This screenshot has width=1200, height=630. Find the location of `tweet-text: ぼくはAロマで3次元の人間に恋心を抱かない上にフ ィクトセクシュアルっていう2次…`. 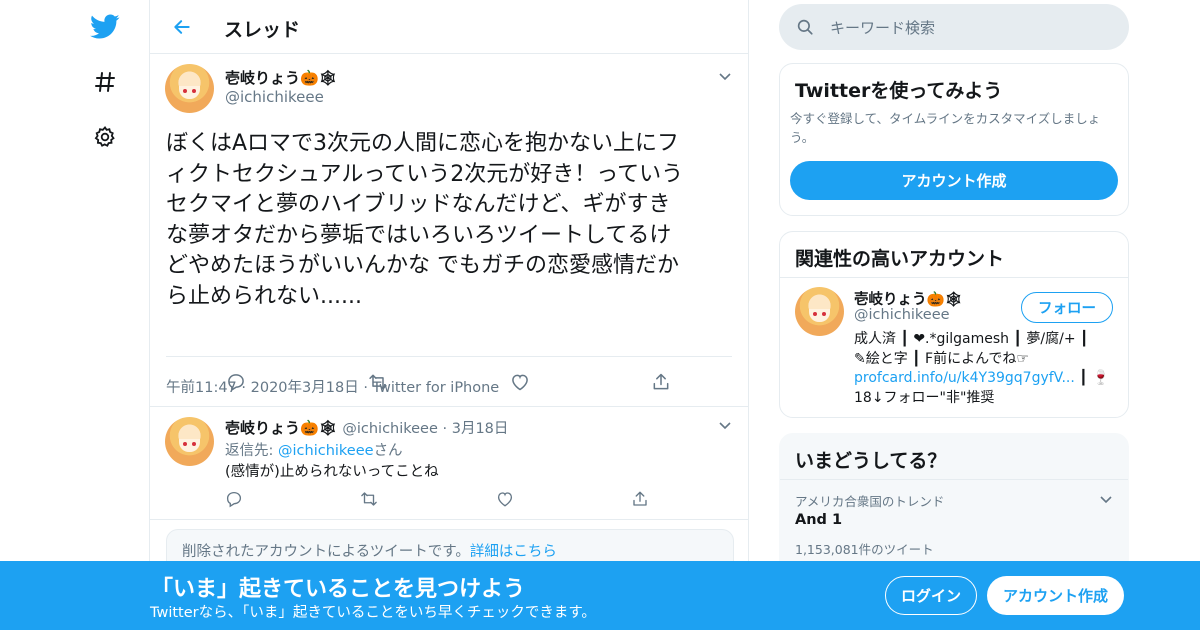

tweet-text: ぼくはAロマで3次元の人間に恋心を抱かない上にフ ィクトセクシュアルっていう2次… is located at coordinates (425, 220).